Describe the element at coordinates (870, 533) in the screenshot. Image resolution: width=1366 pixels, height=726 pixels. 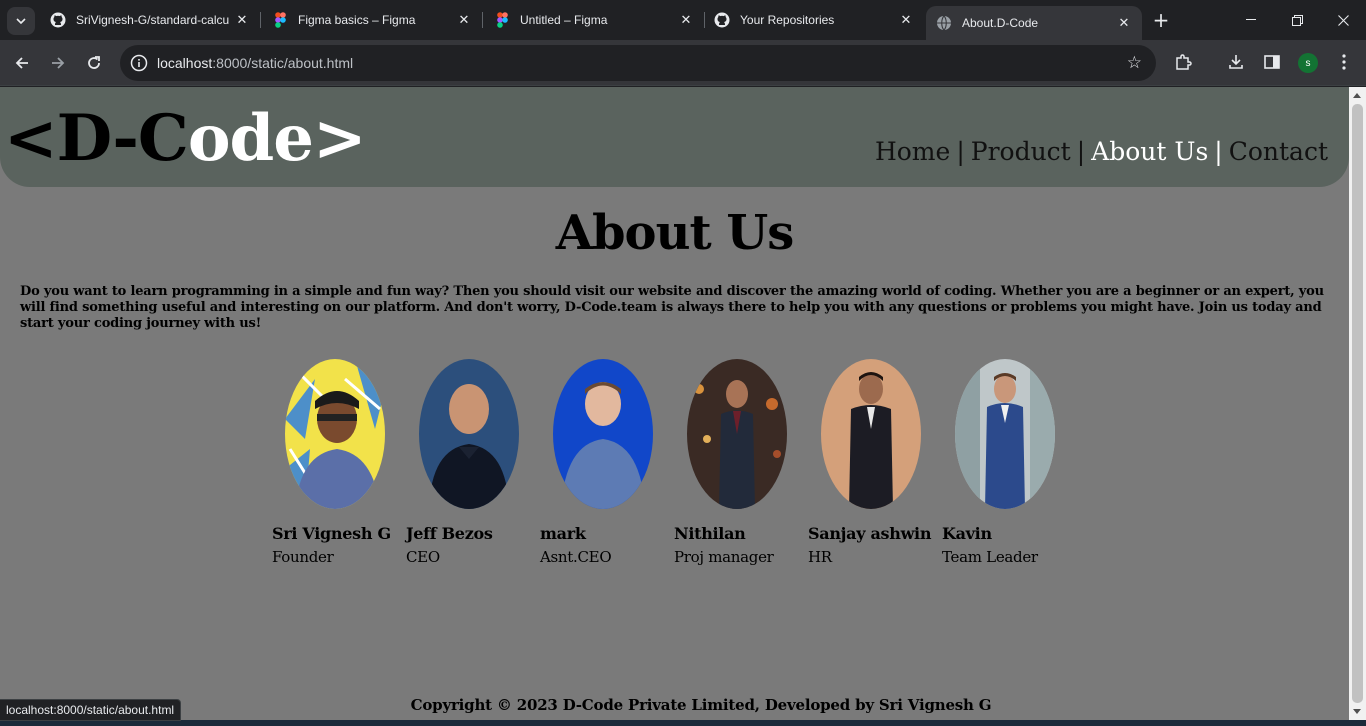
I see `member-name: Sanjay ashwin` at that location.